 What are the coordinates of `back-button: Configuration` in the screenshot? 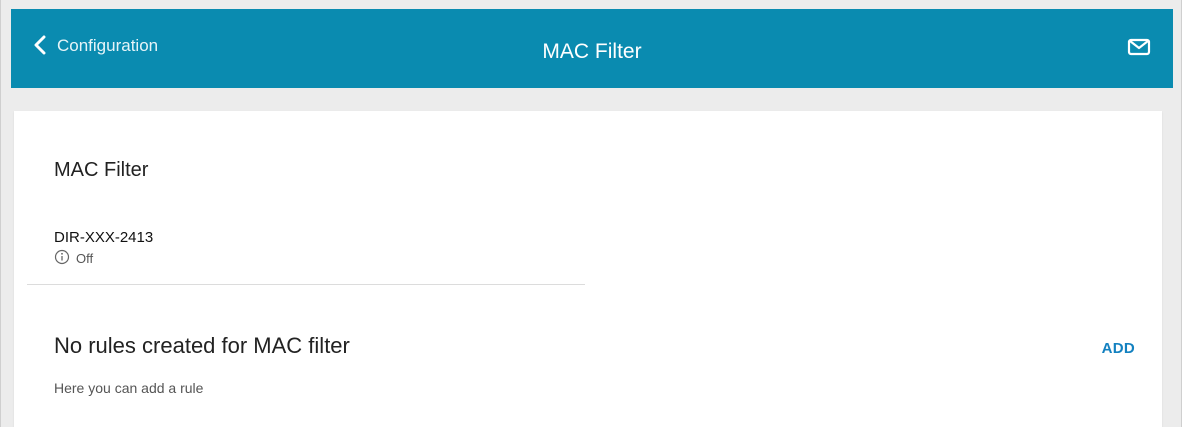 It's located at (95, 45).